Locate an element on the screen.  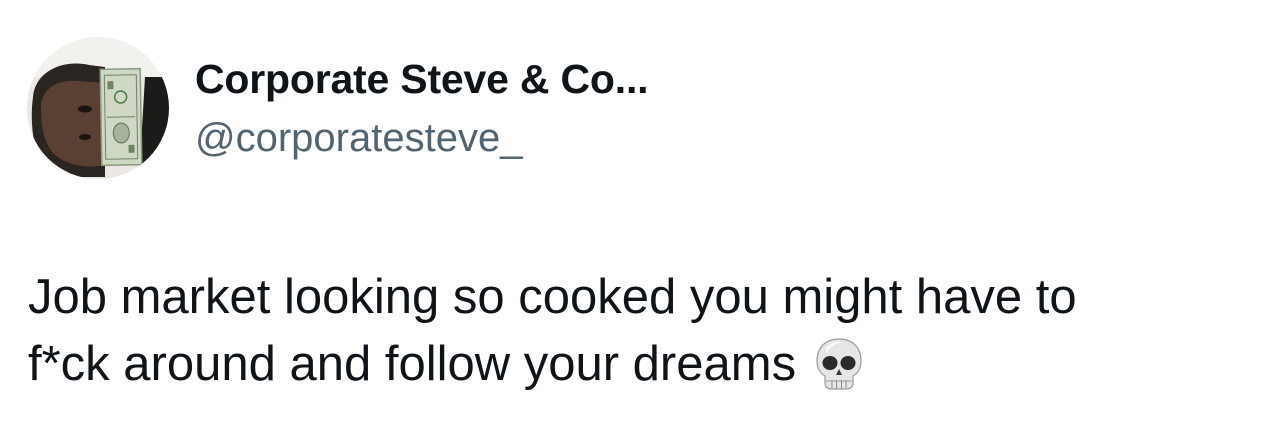
avatar-photo is located at coordinates (98, 108).